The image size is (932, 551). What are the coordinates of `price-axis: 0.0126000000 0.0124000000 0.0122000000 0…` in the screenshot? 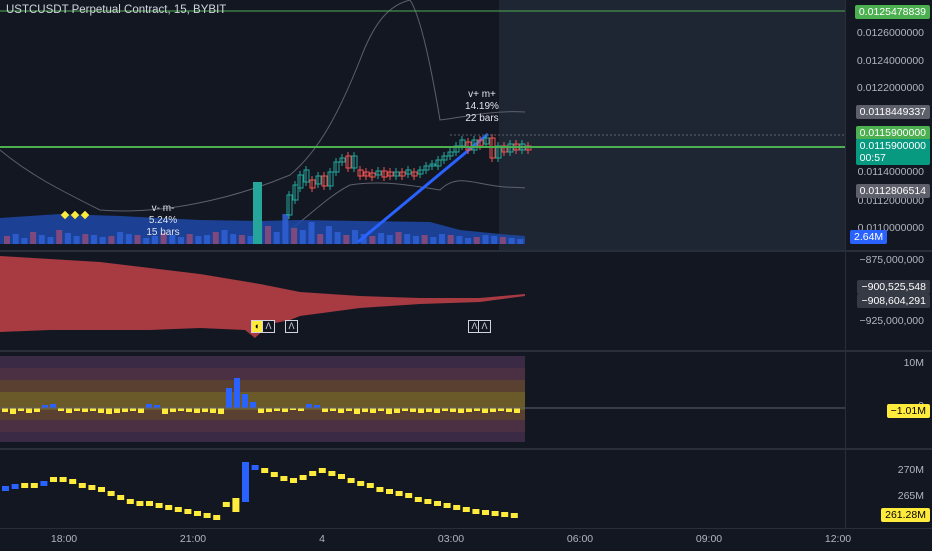 It's located at (888, 125).